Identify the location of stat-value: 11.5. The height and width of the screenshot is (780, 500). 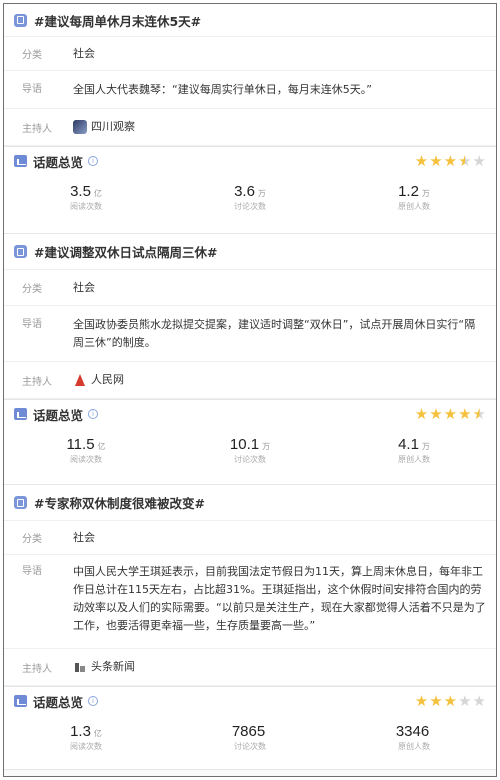
(80, 444).